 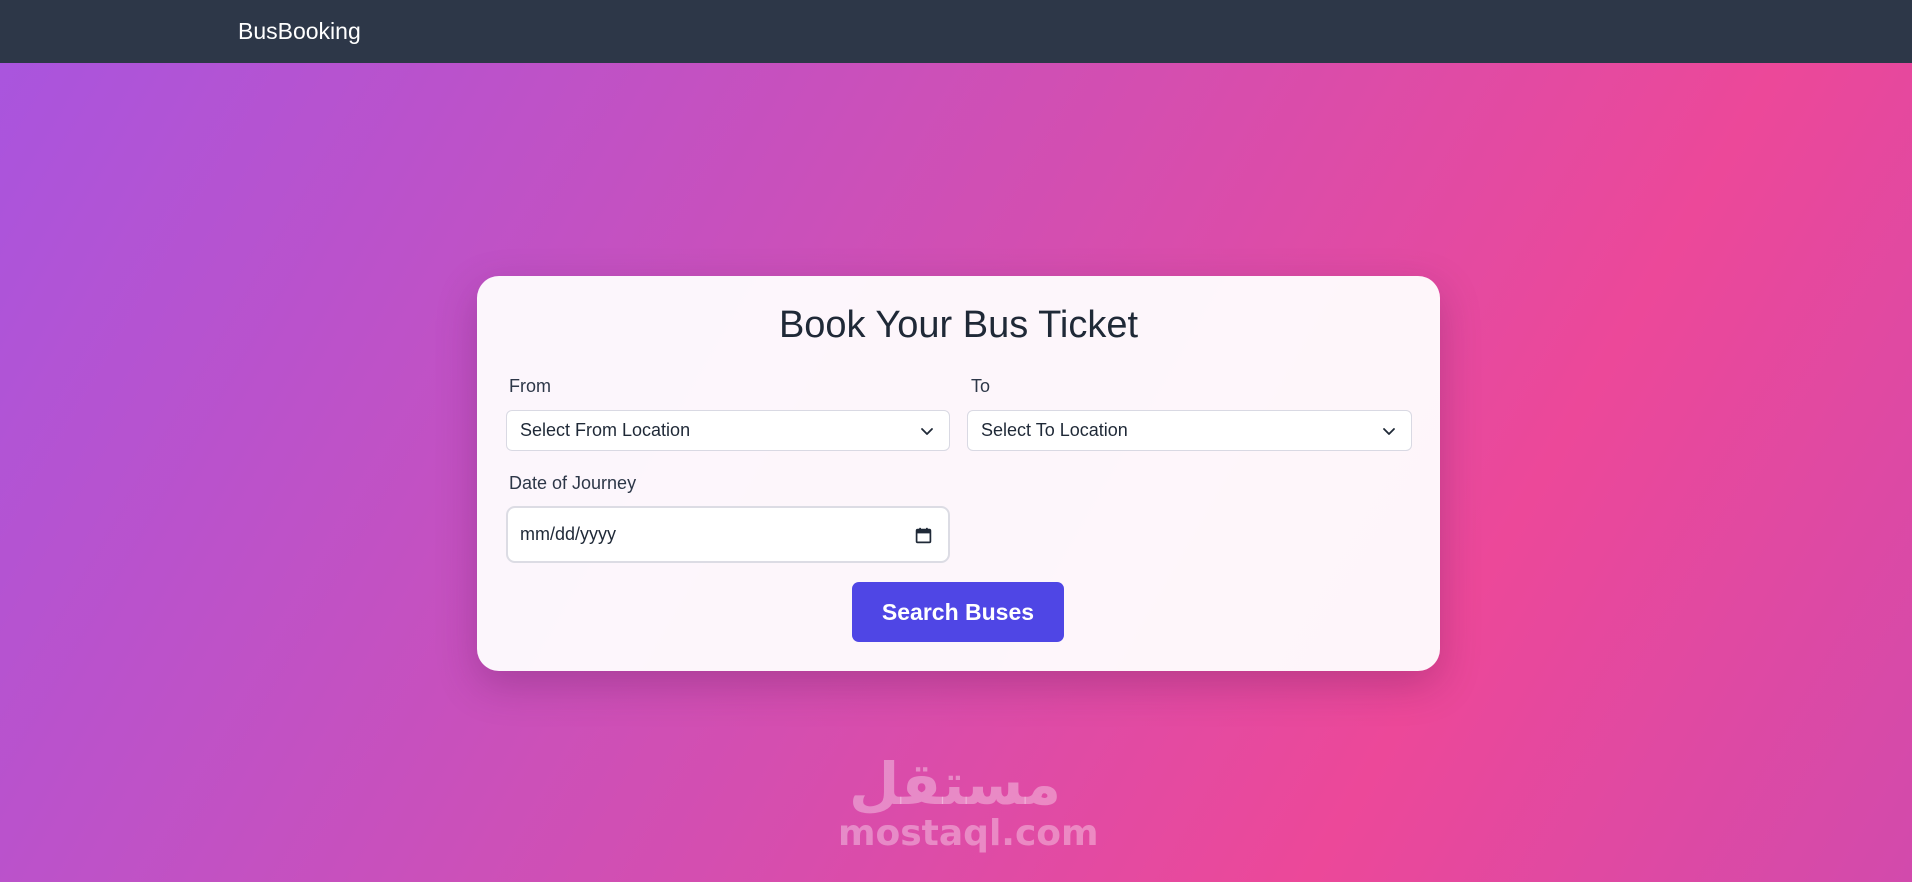 I want to click on from-label: From, so click(x=530, y=386).